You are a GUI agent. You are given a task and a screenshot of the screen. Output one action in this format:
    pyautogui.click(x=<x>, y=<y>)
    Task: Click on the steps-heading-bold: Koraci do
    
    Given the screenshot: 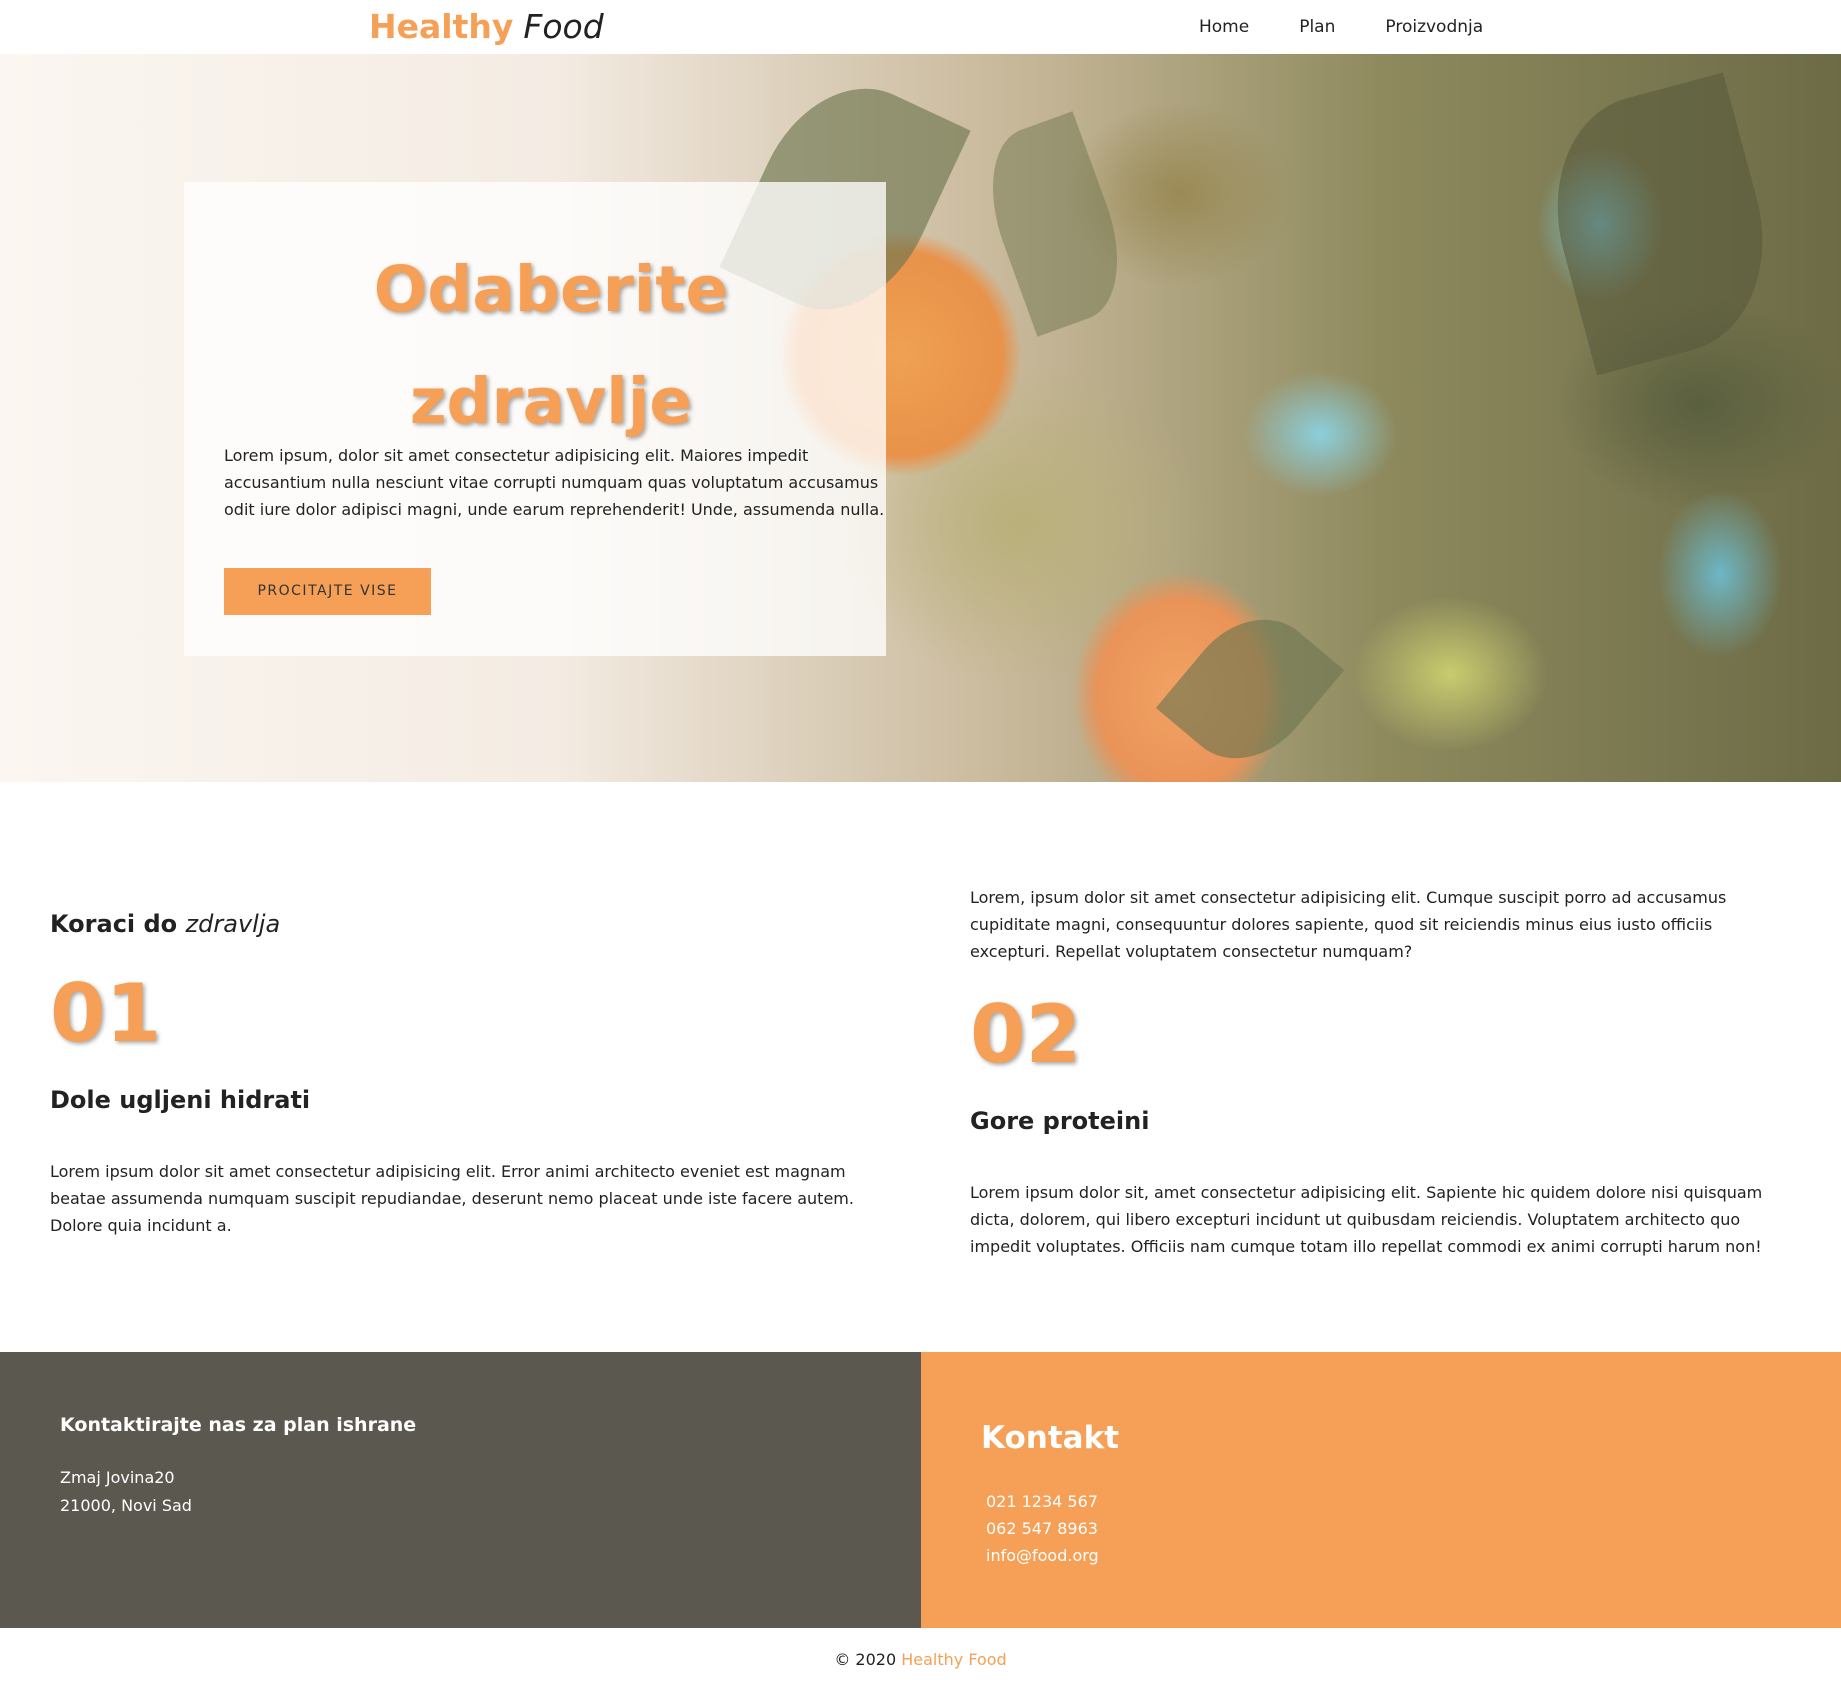 What is the action you would take?
    pyautogui.click(x=114, y=924)
    